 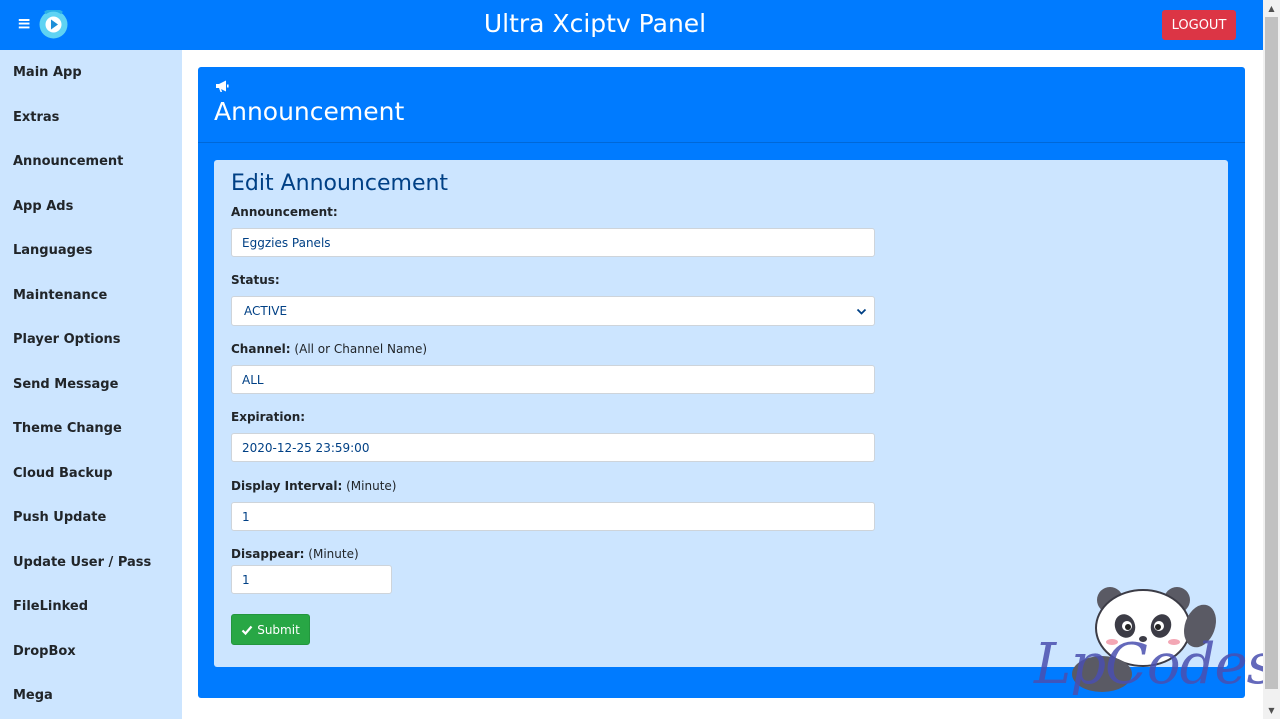 What do you see at coordinates (721, 105) in the screenshot?
I see `card-header: Announcement` at bounding box center [721, 105].